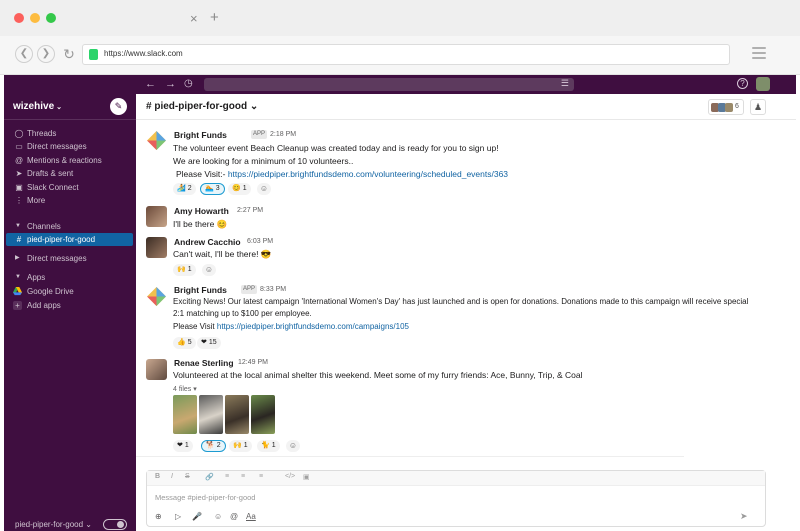 The image size is (800, 531). What do you see at coordinates (565, 83) in the screenshot?
I see `search-filter-icon: ☰` at bounding box center [565, 83].